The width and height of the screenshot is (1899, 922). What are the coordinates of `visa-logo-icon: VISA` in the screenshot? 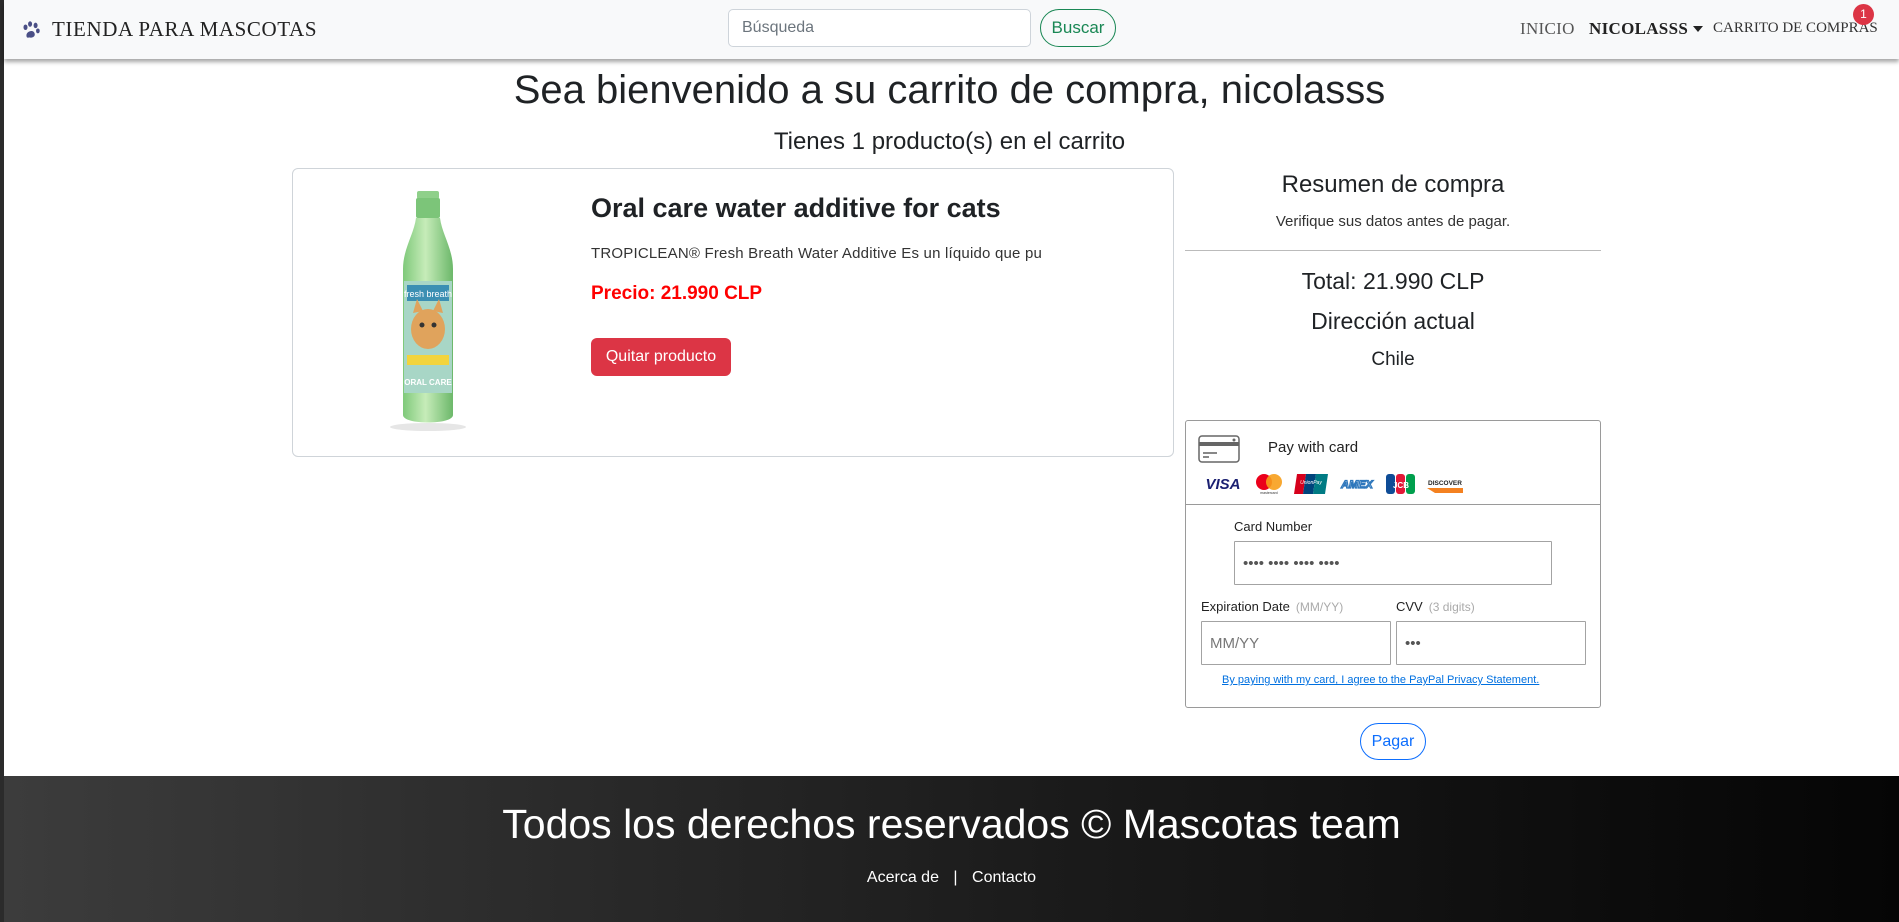 It's located at (1222, 484).